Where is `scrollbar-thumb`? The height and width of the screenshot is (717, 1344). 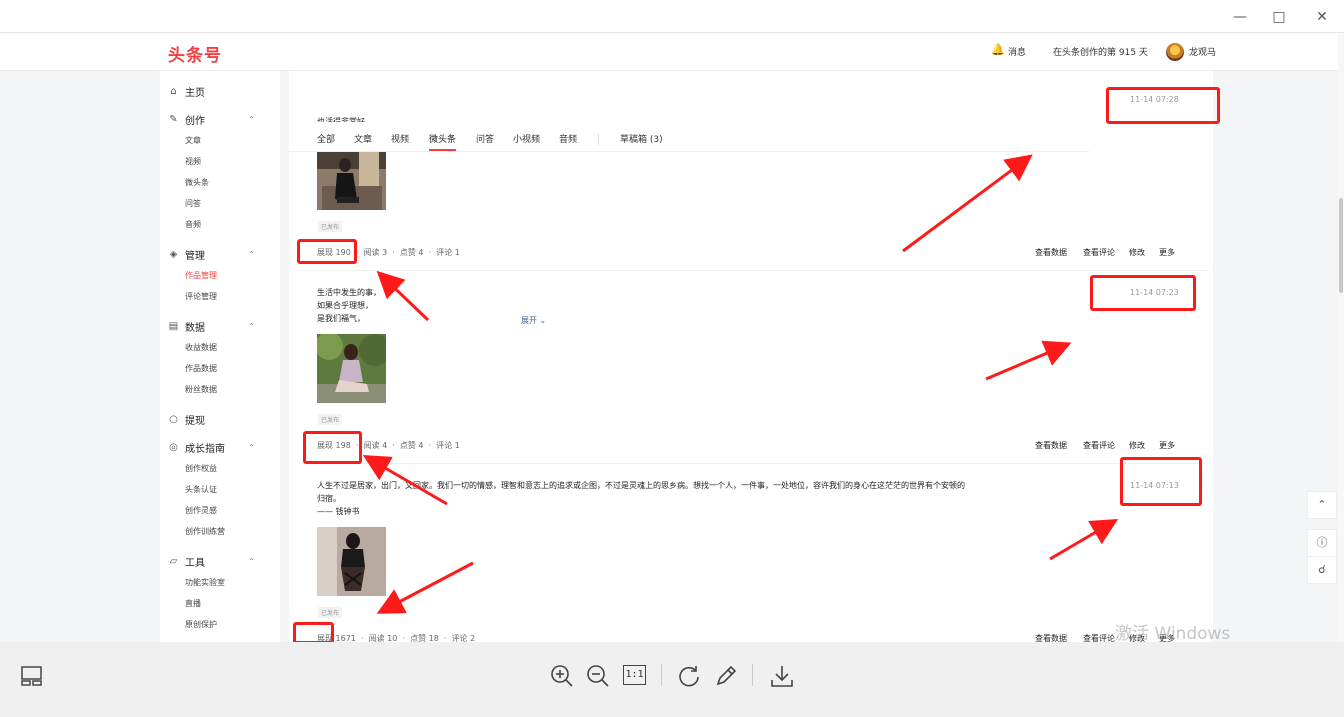
scrollbar-thumb is located at coordinates (1341, 245).